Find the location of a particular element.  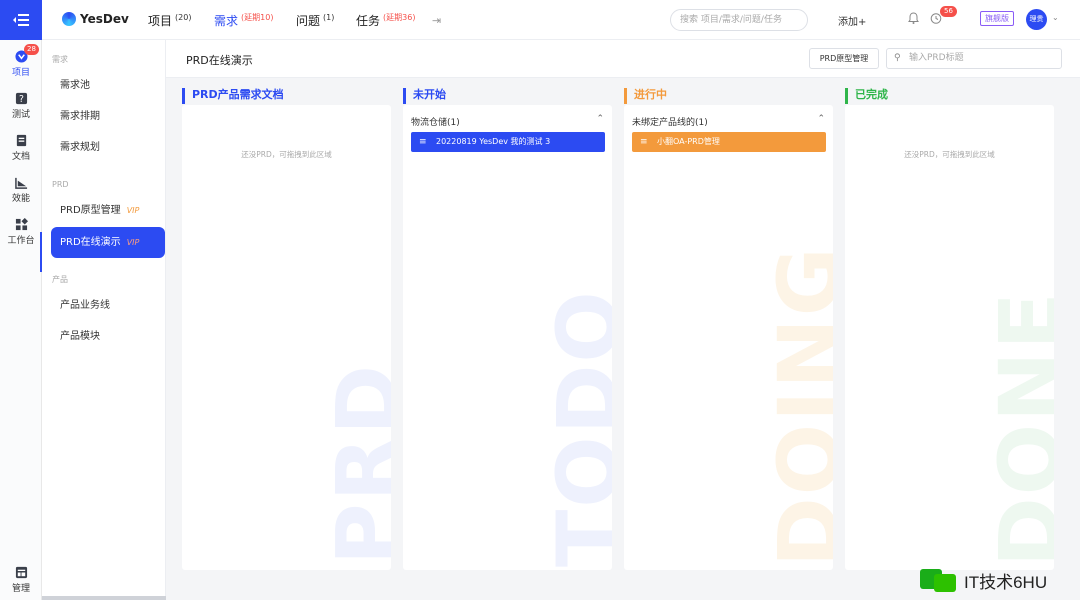

nav-enter-icon: ⇥ is located at coordinates (436, 20).